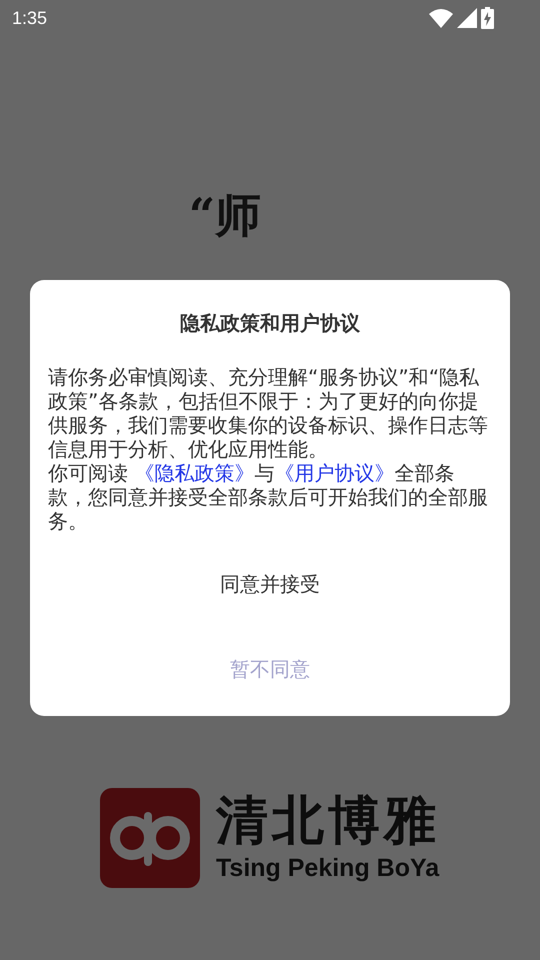  I want to click on dialog-message: 请你务必审慎阅读、充分理解“服务协议”和“隐私政策”各条款，包括但不限于：为了更好的向你提供服务，我们需要收集你的设备标识、操作日志等信息用于分析、优化应用性能。 你可阅读 《隐私政策》与《用户协议》全部条款，您同意并接受全部条款后可开始我们的全部服务。, so click(268, 449).